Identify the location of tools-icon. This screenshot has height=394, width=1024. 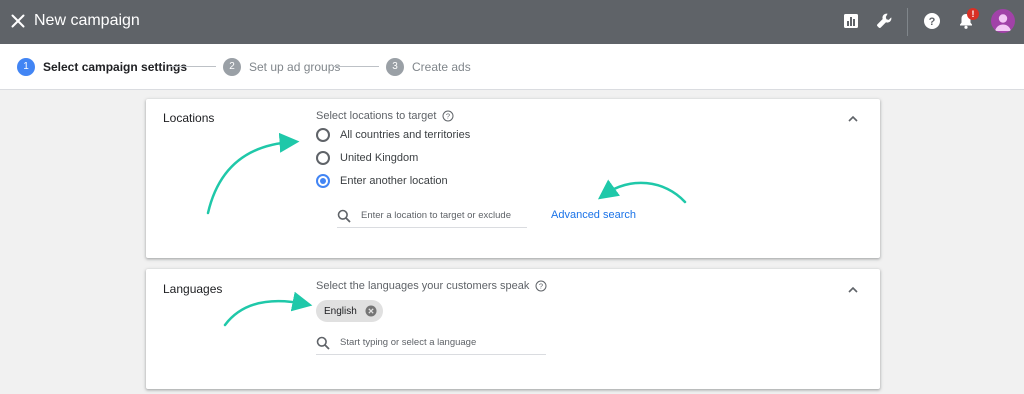
(885, 21).